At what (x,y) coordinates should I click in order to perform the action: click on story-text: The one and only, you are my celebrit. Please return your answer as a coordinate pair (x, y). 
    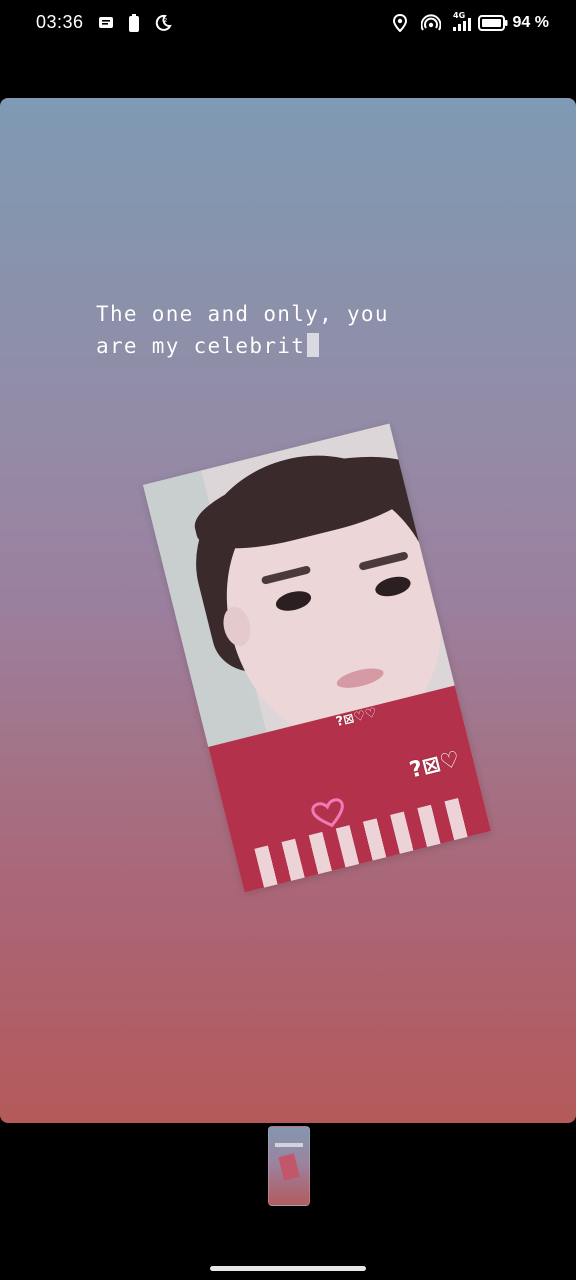
    Looking at the image, I should click on (286, 330).